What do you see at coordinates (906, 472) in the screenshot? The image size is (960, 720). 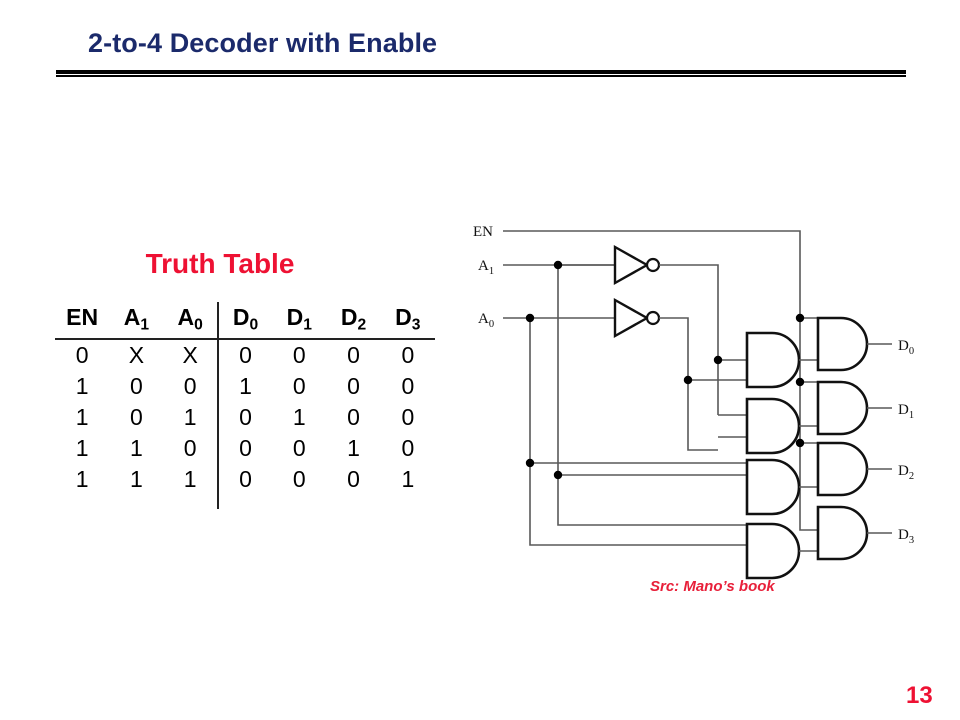 I see `circuit-label-d2: D2` at bounding box center [906, 472].